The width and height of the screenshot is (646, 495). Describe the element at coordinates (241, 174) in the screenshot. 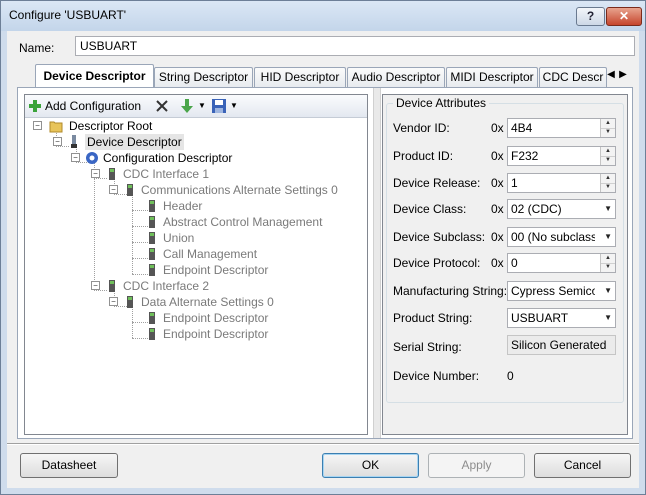

I see `tree-node-cdc-interface-1: − CDC Interface 1` at that location.